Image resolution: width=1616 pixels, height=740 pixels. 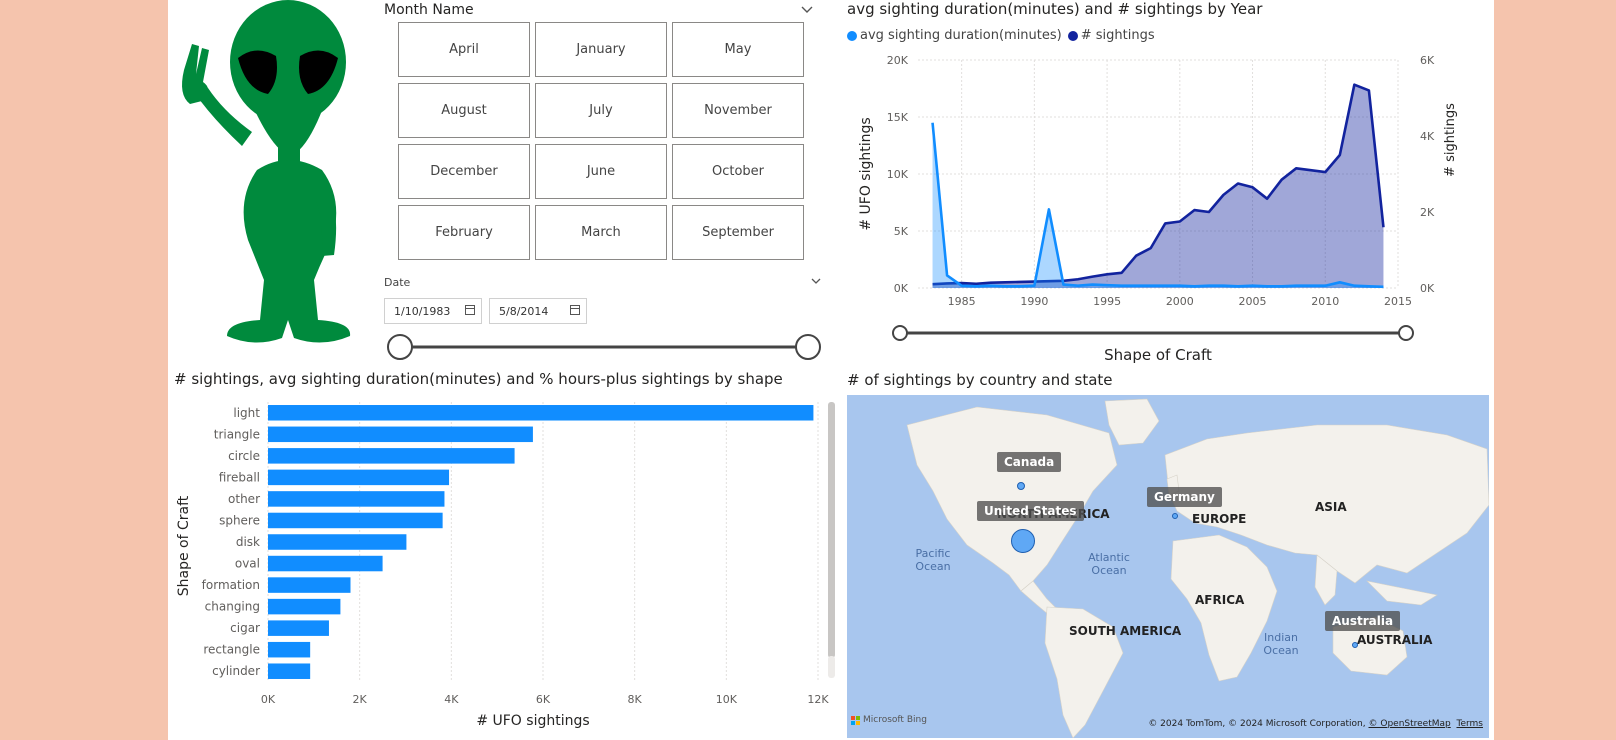 What do you see at coordinates (962, 301) in the screenshot?
I see `x-tick-label: 1985` at bounding box center [962, 301].